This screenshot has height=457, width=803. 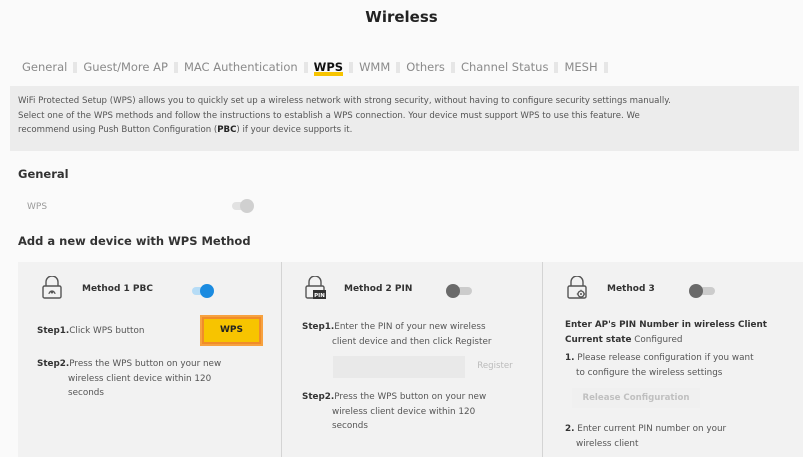 What do you see at coordinates (505, 67) in the screenshot?
I see `tab-channel-status: Channel Status` at bounding box center [505, 67].